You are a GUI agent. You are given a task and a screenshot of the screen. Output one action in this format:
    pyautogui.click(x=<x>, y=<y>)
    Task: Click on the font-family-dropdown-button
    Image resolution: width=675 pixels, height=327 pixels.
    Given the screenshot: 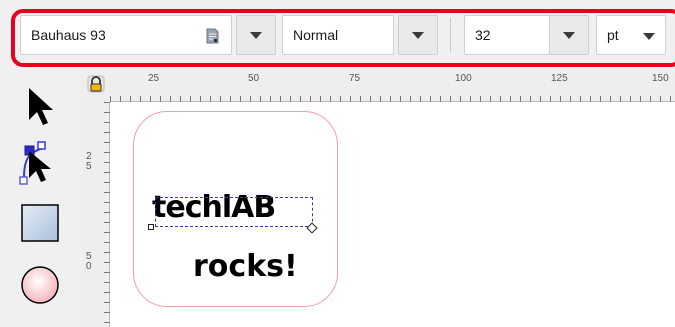 What is the action you would take?
    pyautogui.click(x=256, y=35)
    